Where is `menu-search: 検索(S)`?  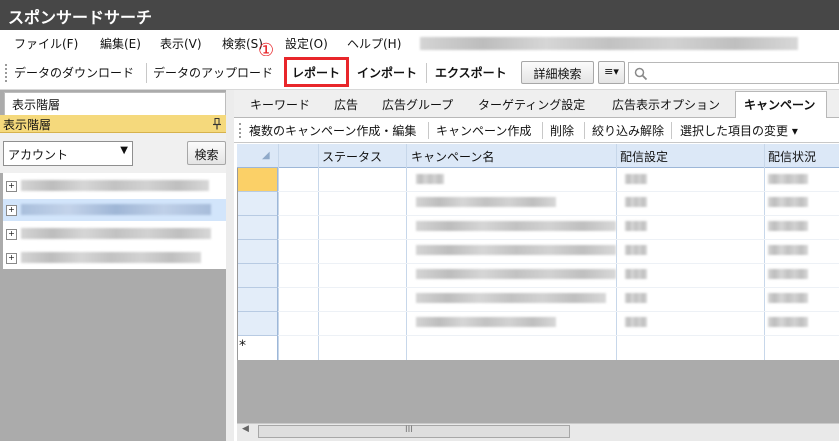
menu-search: 検索(S) is located at coordinates (242, 43).